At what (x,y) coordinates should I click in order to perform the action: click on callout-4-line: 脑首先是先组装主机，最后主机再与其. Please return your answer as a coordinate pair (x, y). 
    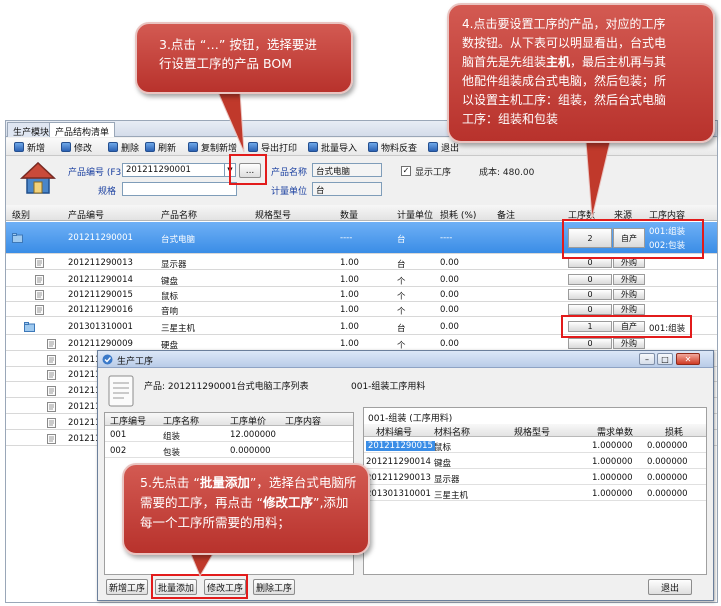
    Looking at the image, I should click on (564, 62).